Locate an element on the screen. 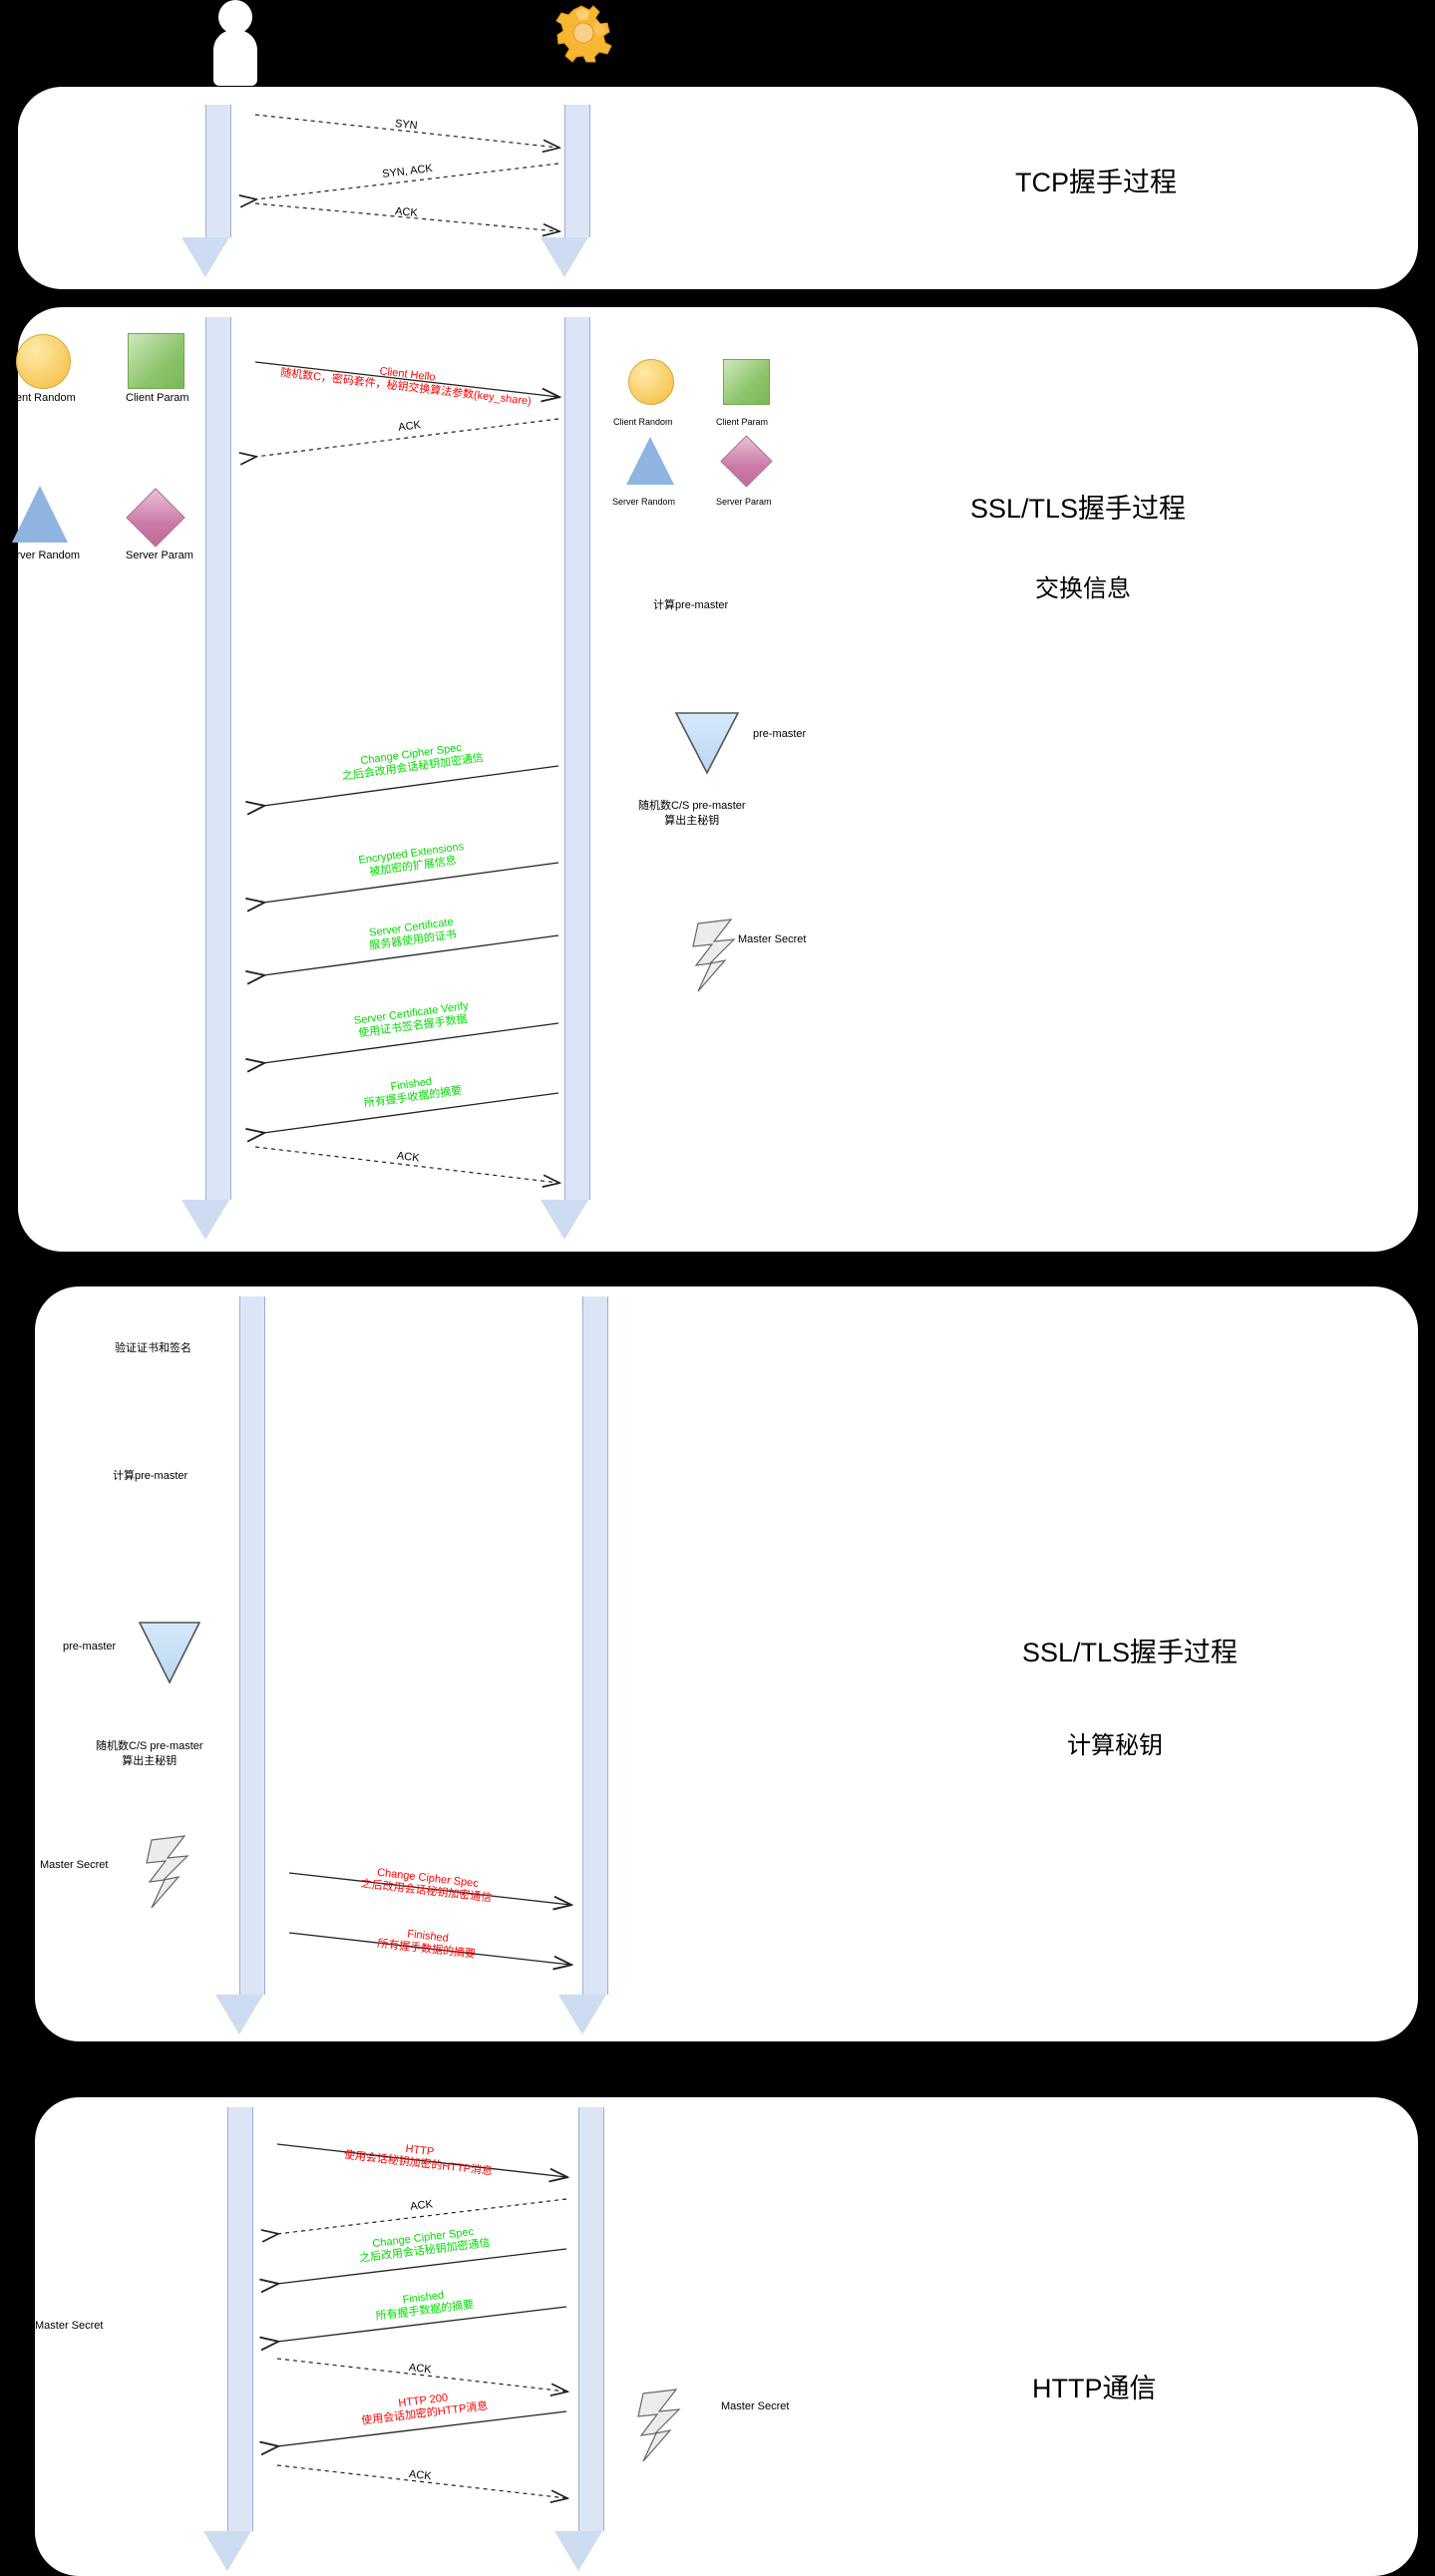 The image size is (1435, 2576). msg-label: SYN is located at coordinates (406, 125).